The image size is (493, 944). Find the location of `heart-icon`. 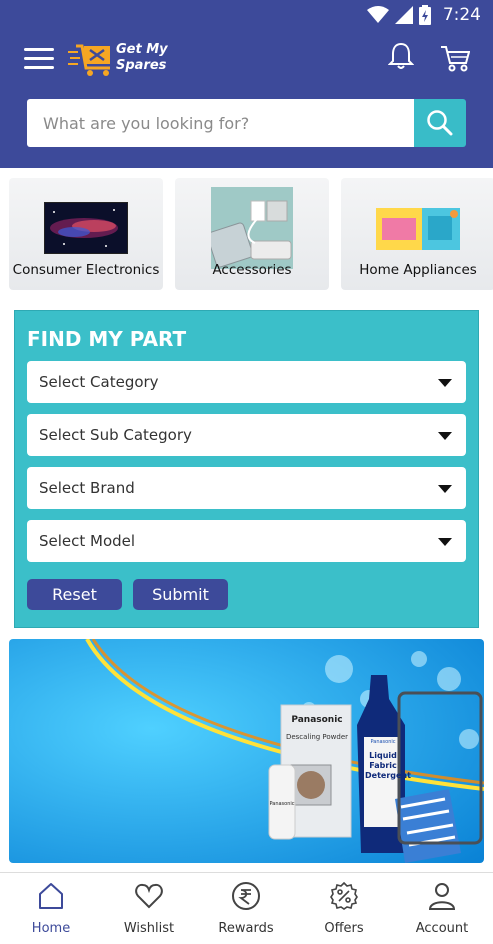

heart-icon is located at coordinates (149, 896).